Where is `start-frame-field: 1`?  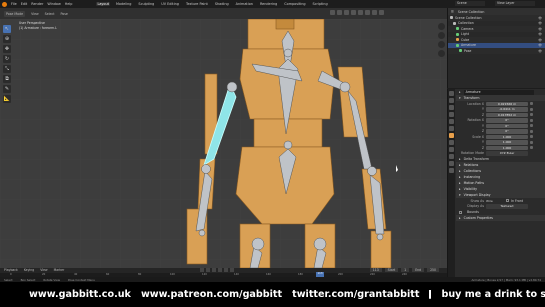 start-frame-field: 1 is located at coordinates (405, 270).